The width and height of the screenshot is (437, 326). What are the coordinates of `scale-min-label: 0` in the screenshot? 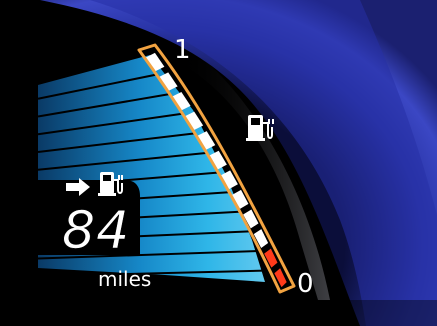 It's located at (305, 284).